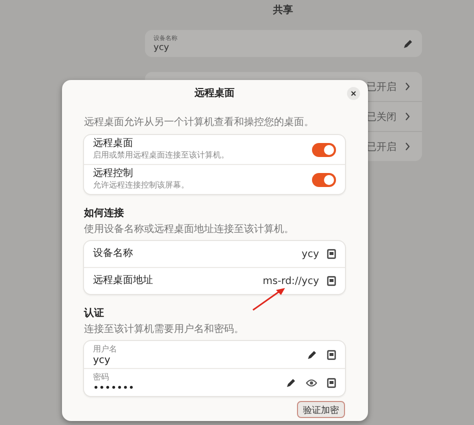 The width and height of the screenshot is (474, 425). Describe the element at coordinates (311, 382) in the screenshot. I see `eye-icon` at that location.